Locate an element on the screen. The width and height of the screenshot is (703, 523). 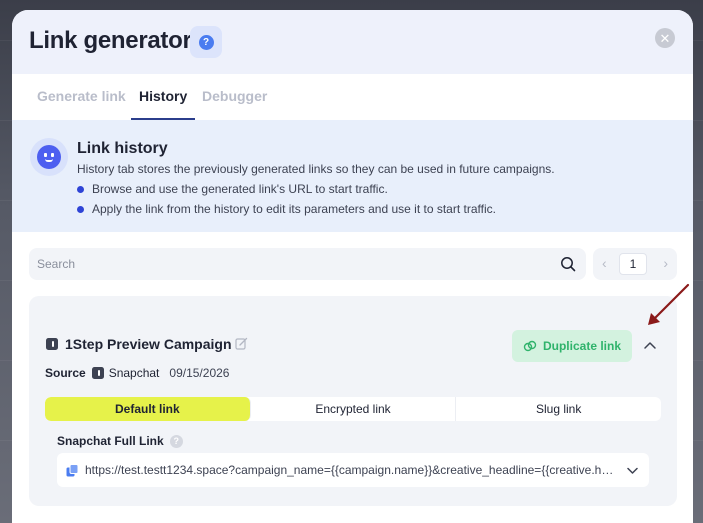
duplicate-link-label: Duplicate link is located at coordinates (582, 346).